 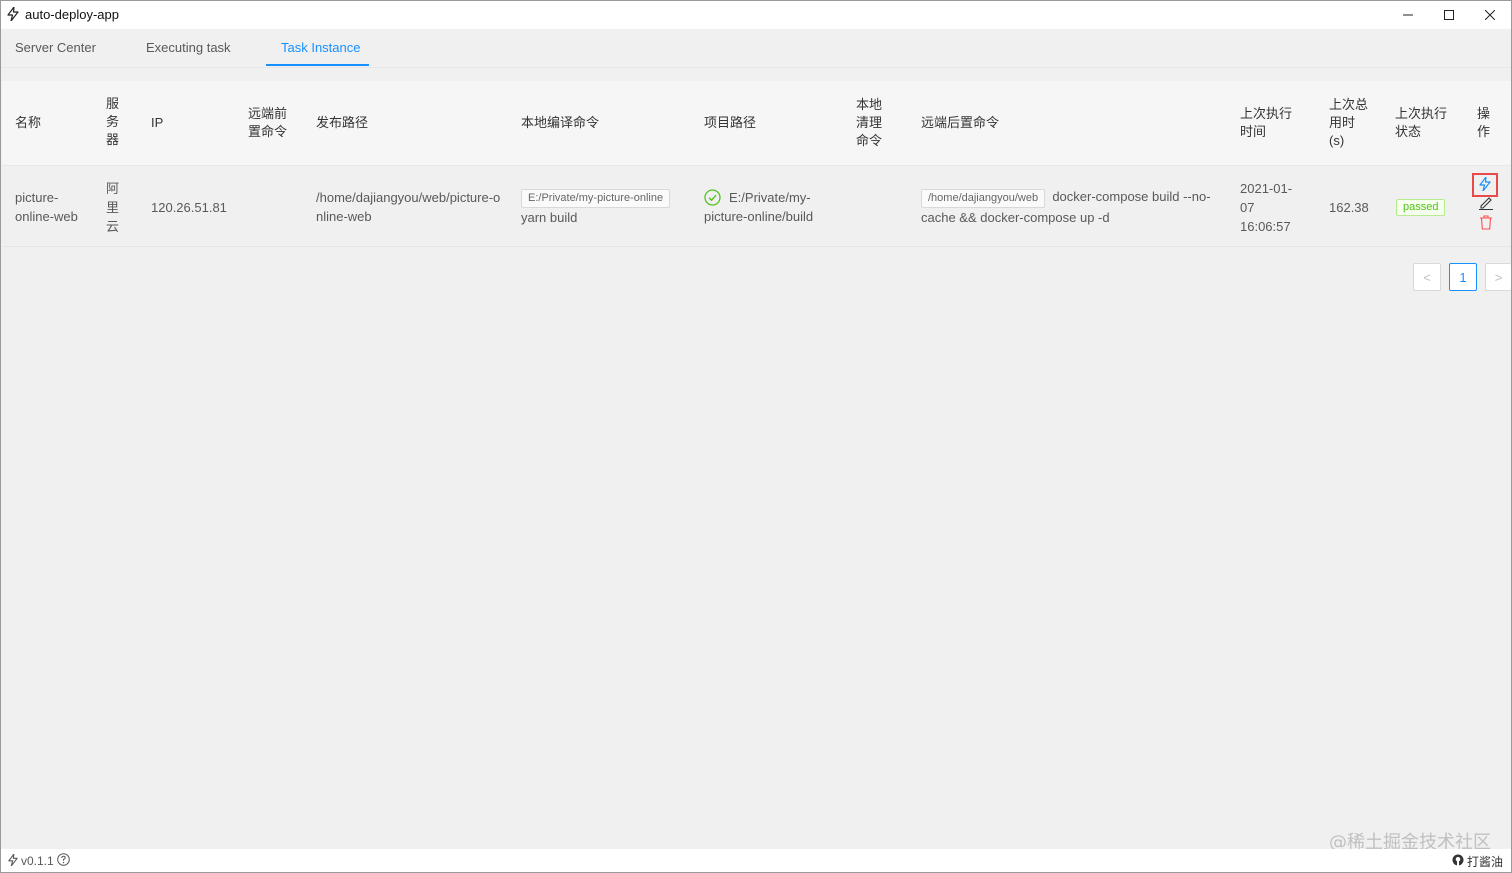 What do you see at coordinates (1266, 122) in the screenshot?
I see `col-header-last-exec-time: 上次执行时间` at bounding box center [1266, 122].